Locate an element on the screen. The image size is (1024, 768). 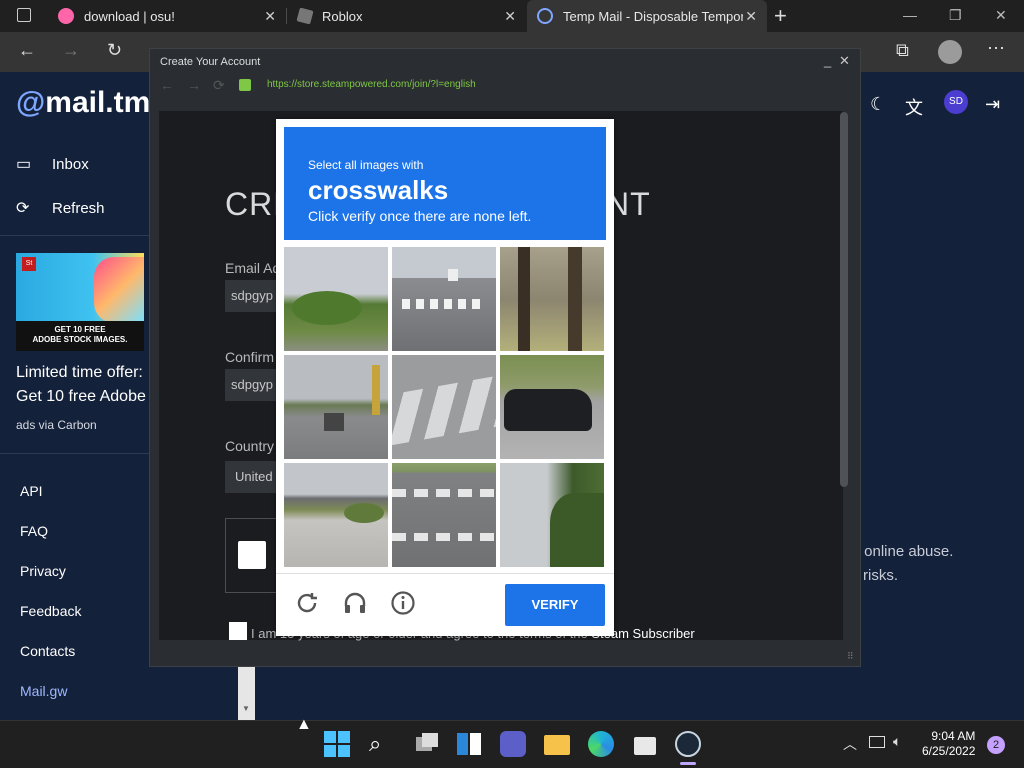
captcha-hint: Click verify once there are none left. is located at coordinates (420, 216).